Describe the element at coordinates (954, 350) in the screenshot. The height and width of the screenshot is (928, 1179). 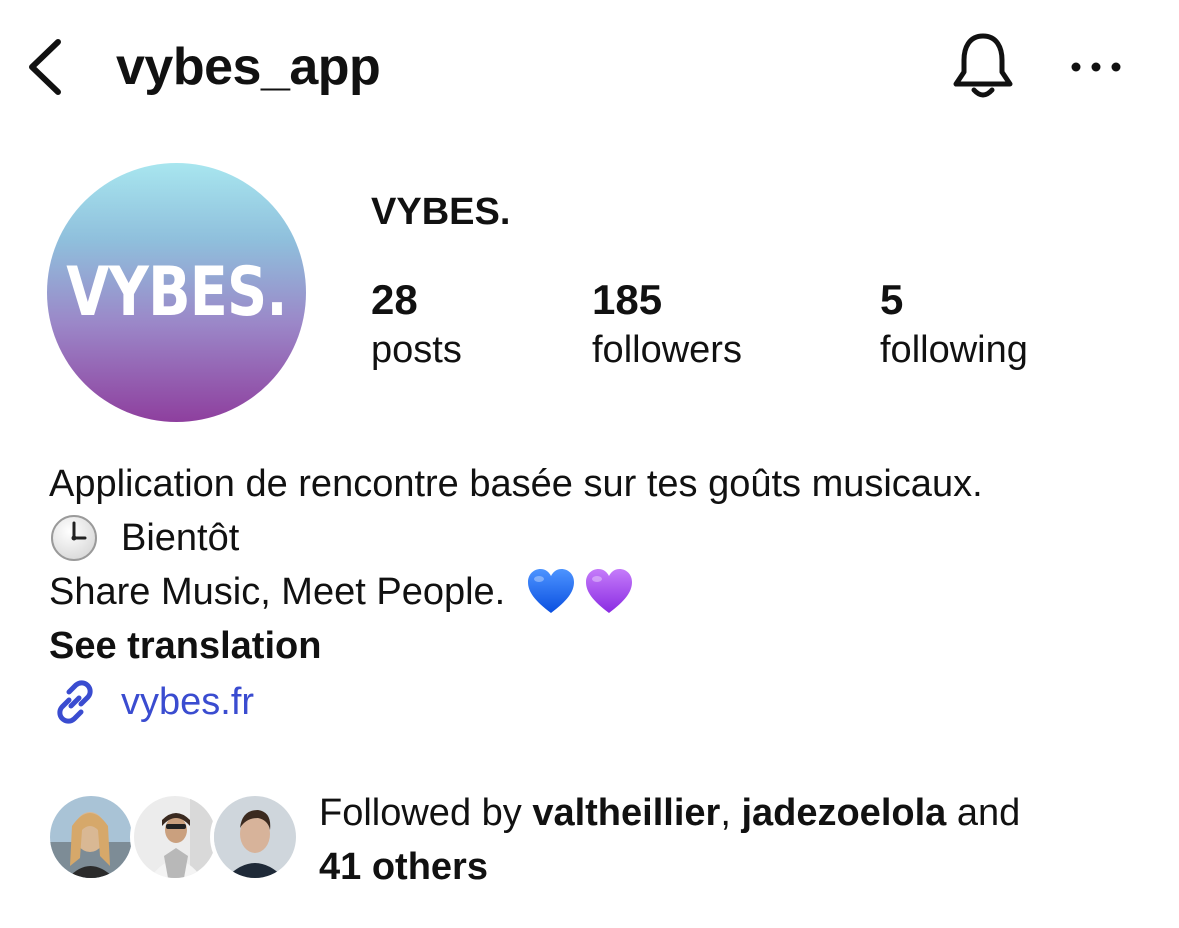
I see `following-label: following` at that location.